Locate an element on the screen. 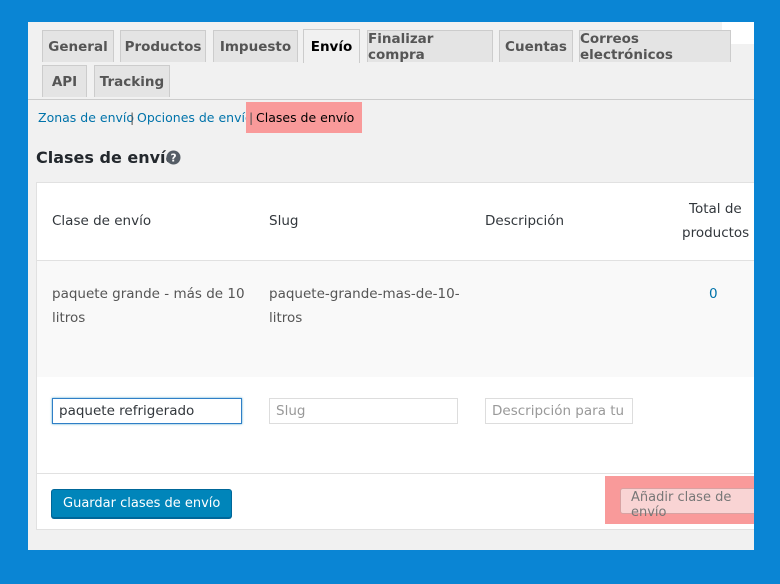 The image size is (780, 584). add-button-highlight: Añadir clase de envío is located at coordinates (679, 500).